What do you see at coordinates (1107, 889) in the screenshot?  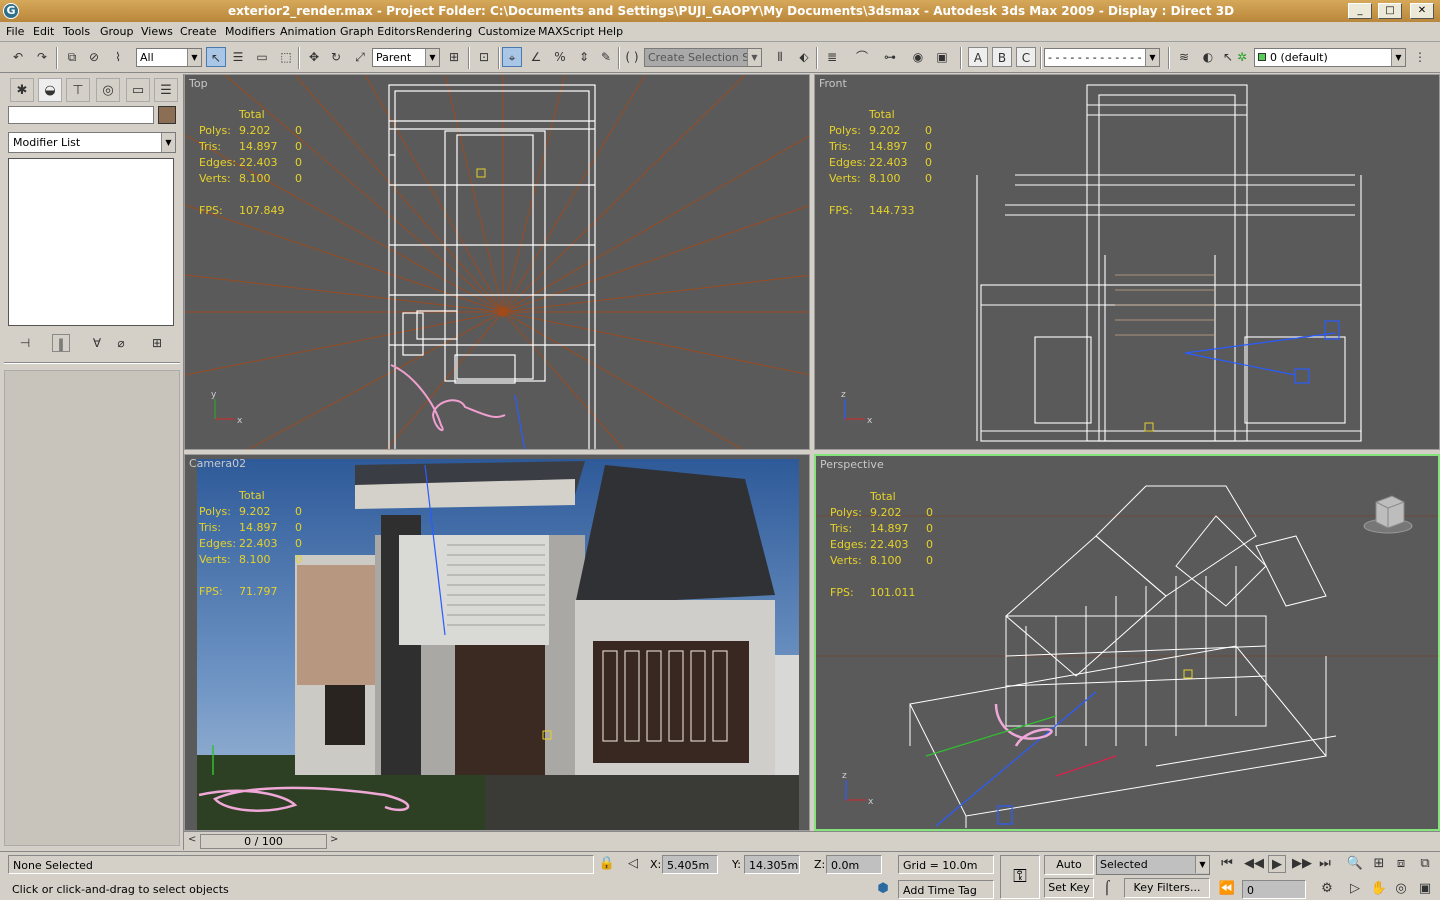 I see `default-tangent-icon: ⌠` at bounding box center [1107, 889].